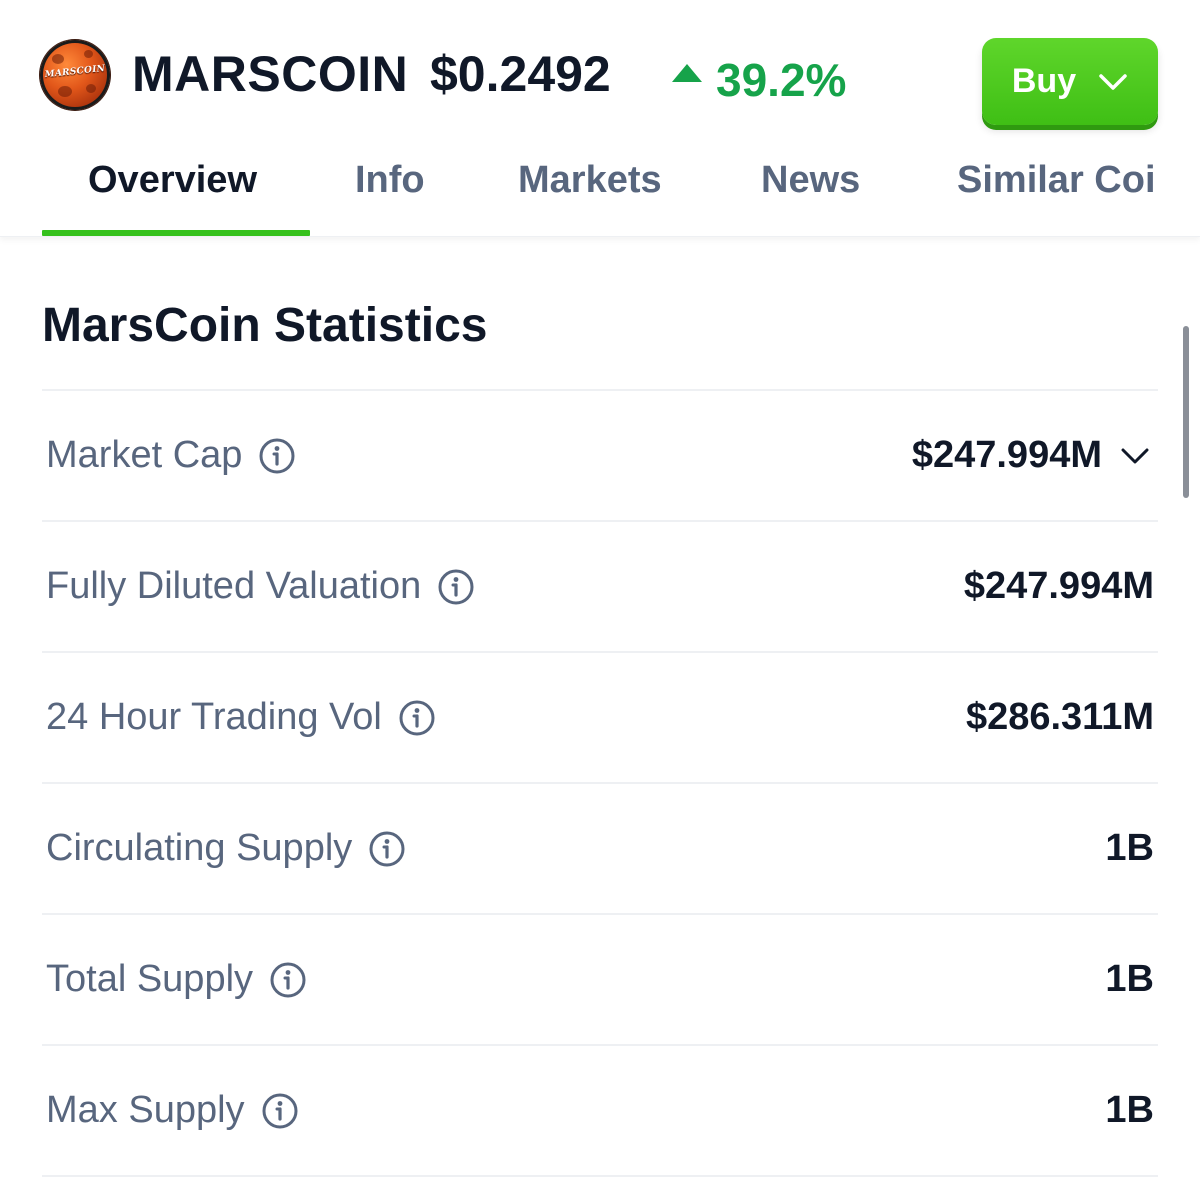 The image size is (1200, 1196). What do you see at coordinates (590, 180) in the screenshot?
I see `tab-markets: Markets` at bounding box center [590, 180].